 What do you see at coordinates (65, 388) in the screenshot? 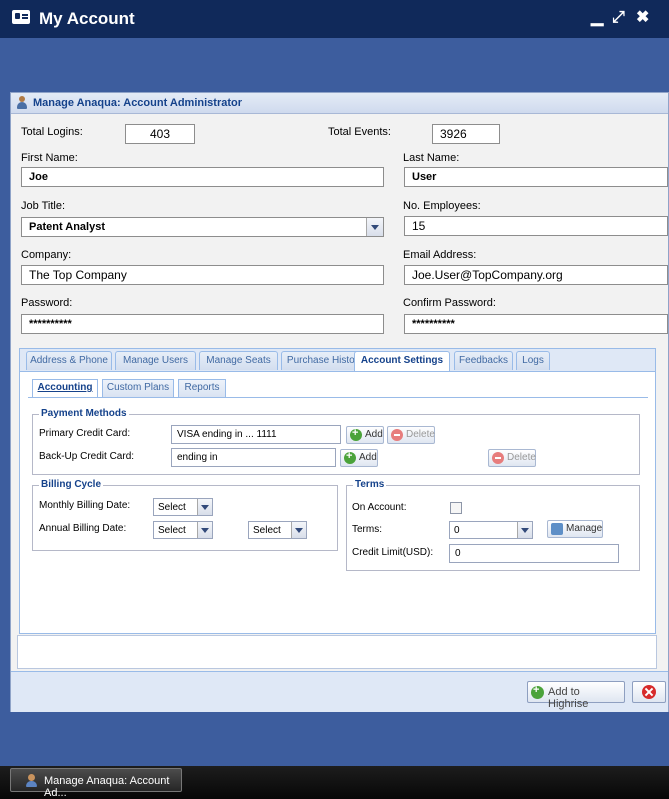
I see `subtab-accounting: Accounting` at bounding box center [65, 388].